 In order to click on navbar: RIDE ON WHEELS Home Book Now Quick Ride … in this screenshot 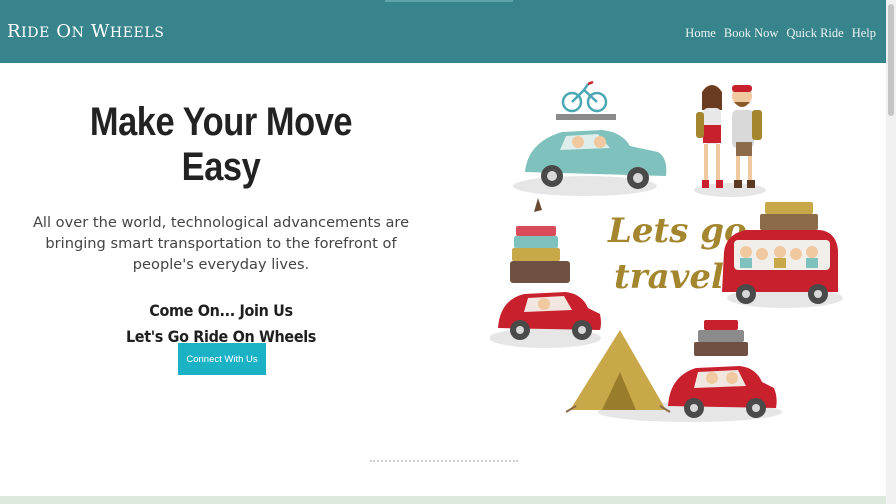, I will do `click(443, 31)`.